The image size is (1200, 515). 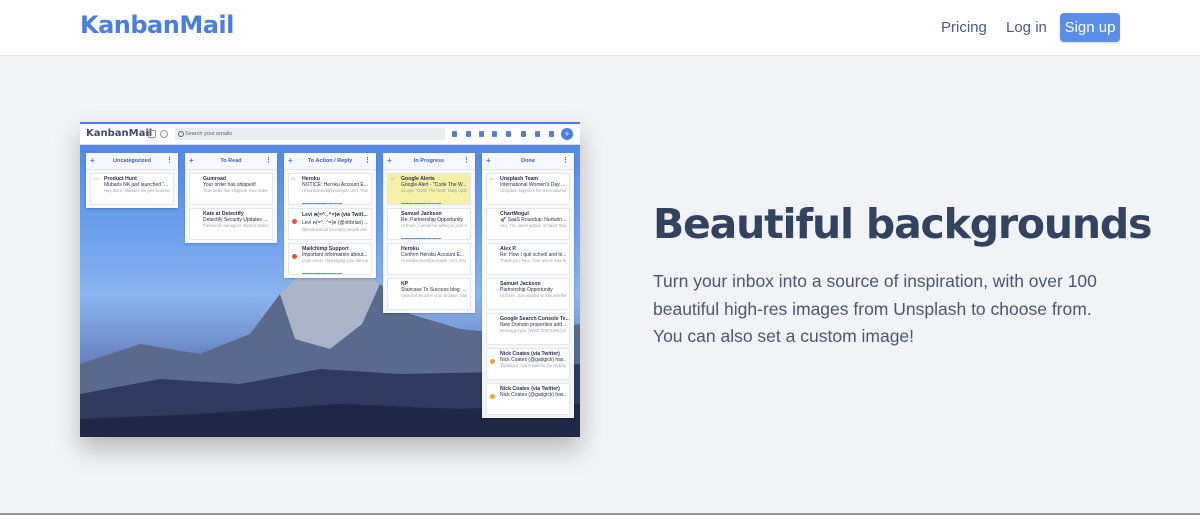 I want to click on mock-logo: KanbanMail, so click(x=119, y=133).